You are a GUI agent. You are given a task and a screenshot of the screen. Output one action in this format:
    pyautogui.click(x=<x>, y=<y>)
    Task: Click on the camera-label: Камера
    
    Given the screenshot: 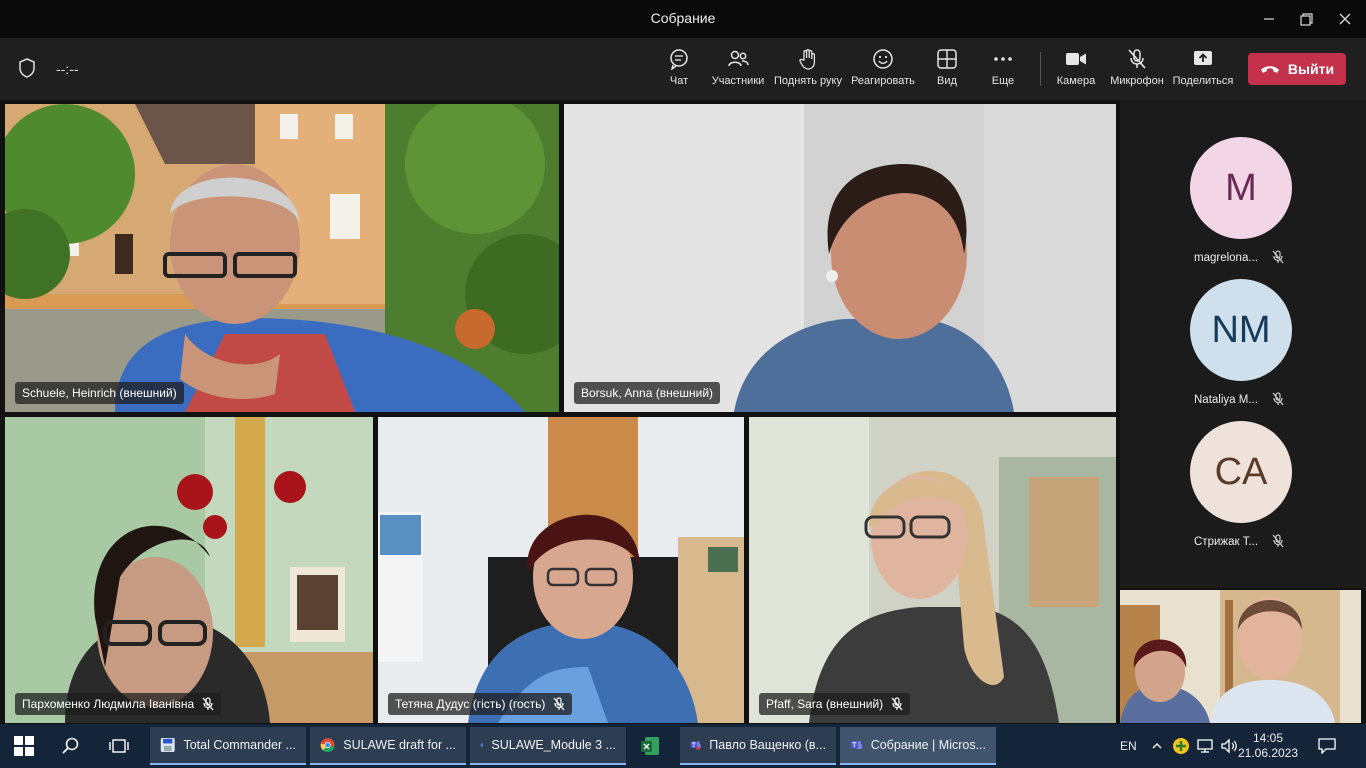 What is the action you would take?
    pyautogui.click(x=1076, y=81)
    